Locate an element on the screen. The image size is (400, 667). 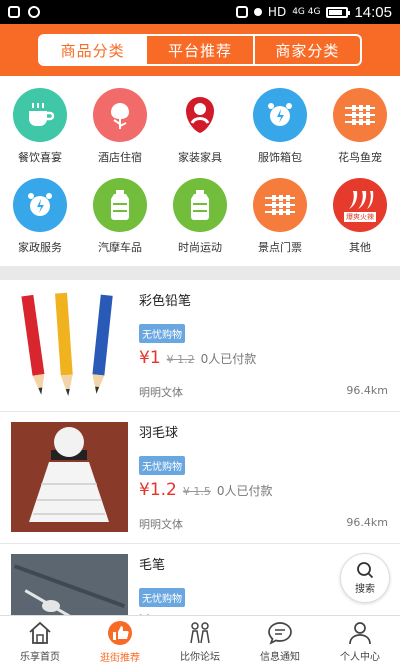
search-label: 搜索 is located at coordinates (365, 589).